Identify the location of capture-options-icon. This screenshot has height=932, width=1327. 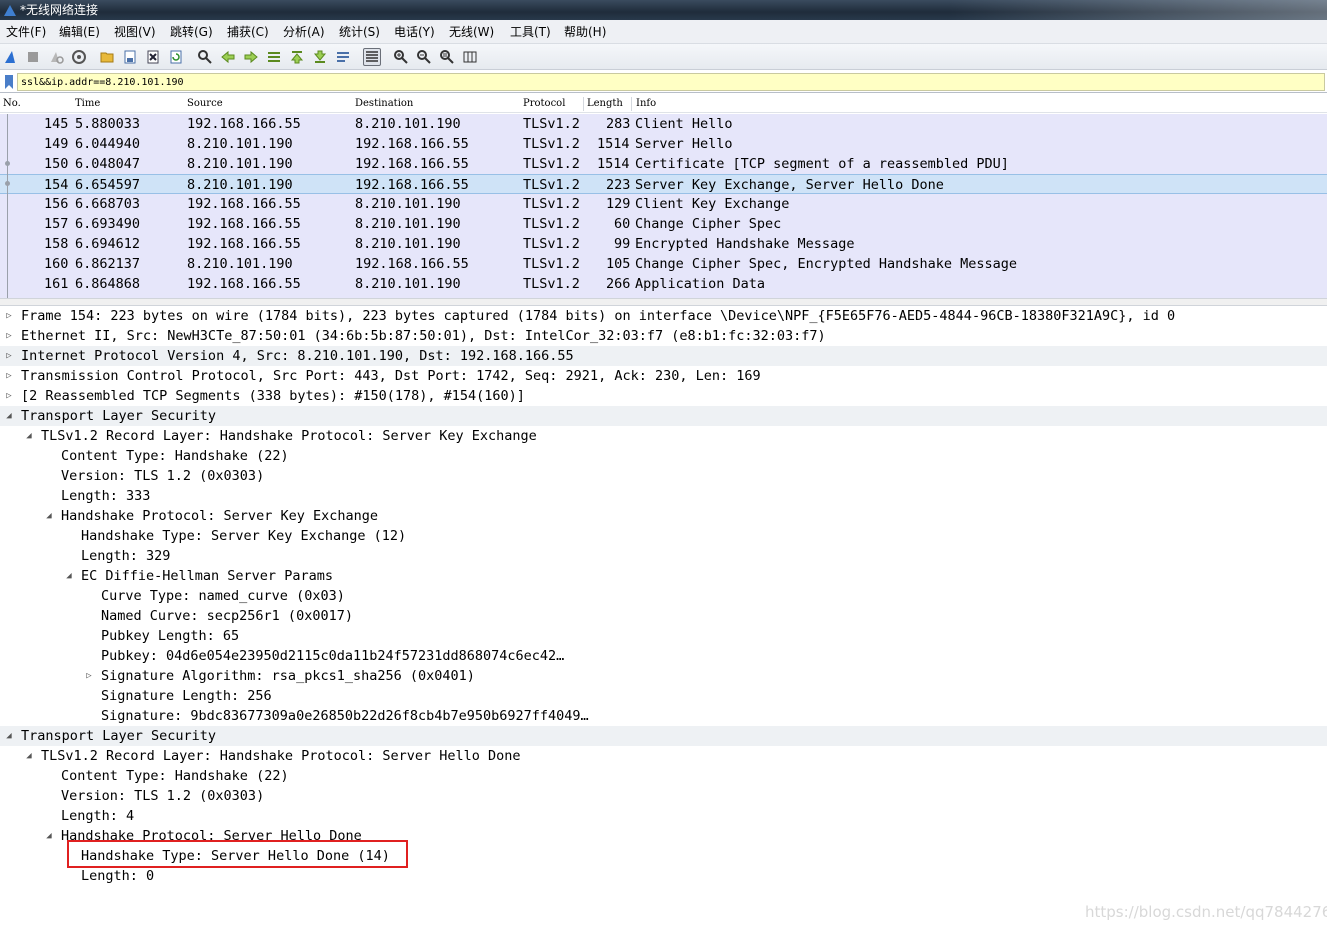
(79, 57).